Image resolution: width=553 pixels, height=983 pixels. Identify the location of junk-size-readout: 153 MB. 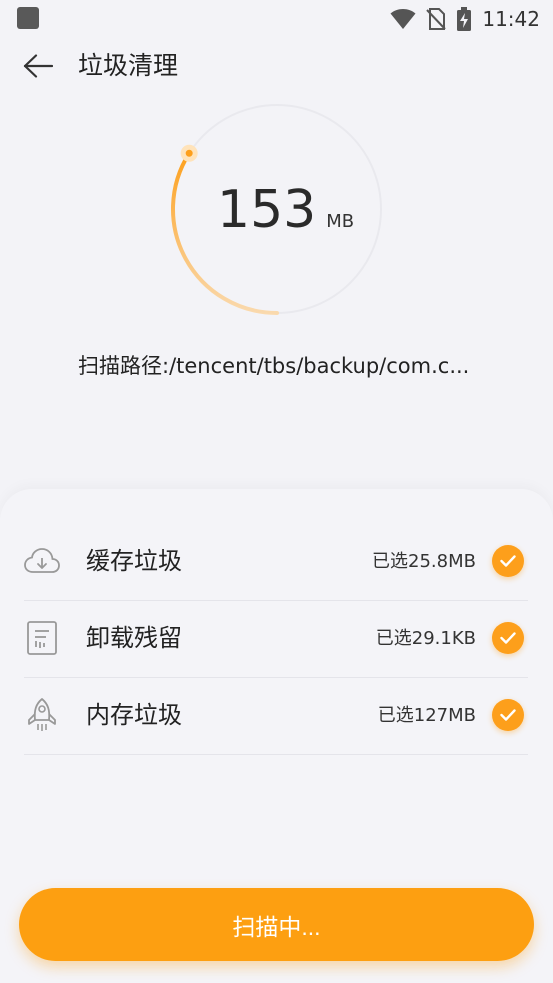
(285, 210).